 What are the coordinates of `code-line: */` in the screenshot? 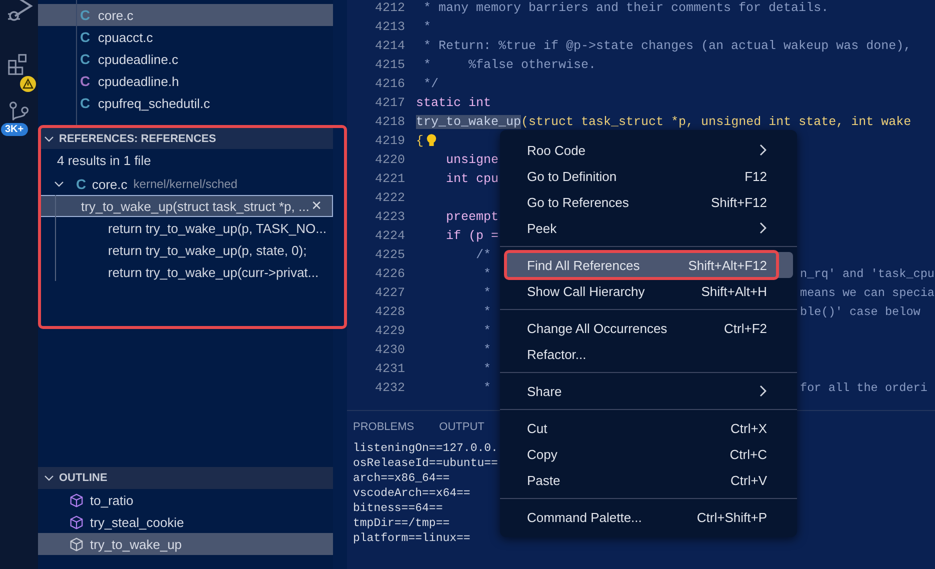 It's located at (430, 83).